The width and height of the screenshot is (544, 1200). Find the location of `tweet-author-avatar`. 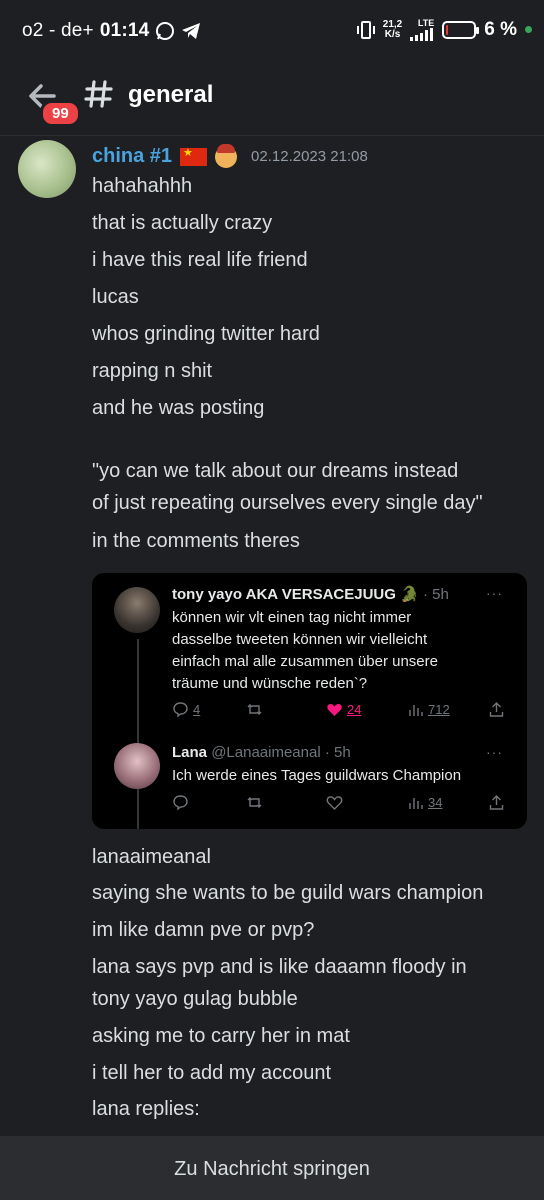

tweet-author-avatar is located at coordinates (137, 610).